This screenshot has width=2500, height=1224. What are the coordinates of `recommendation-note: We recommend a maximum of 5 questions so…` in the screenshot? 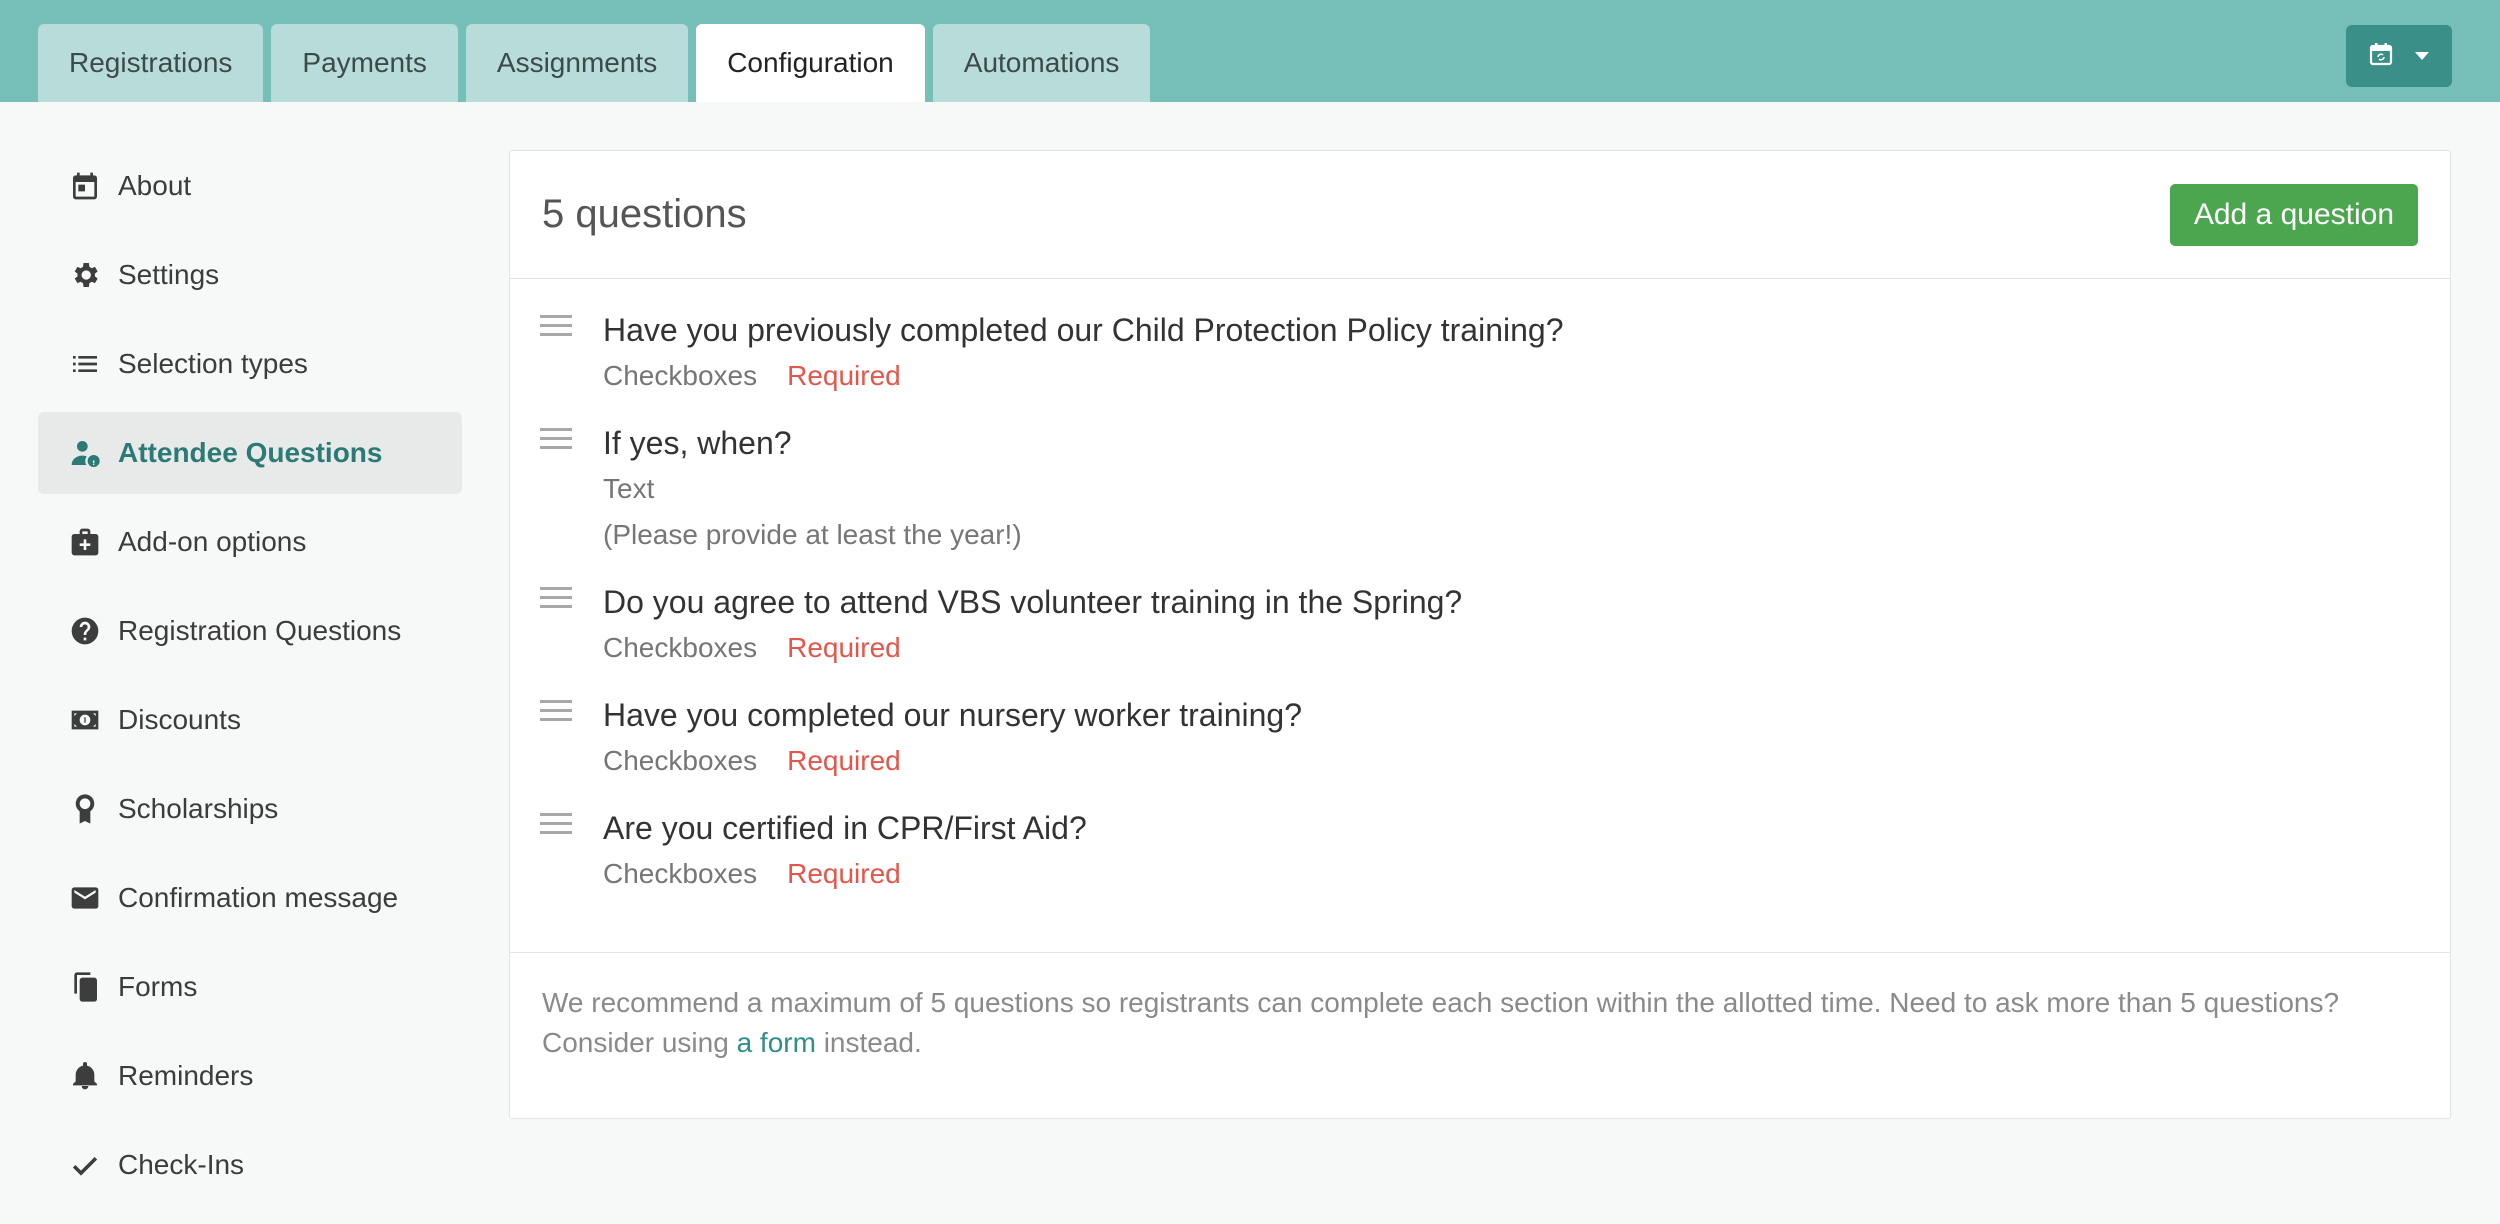 It's located at (1480, 1023).